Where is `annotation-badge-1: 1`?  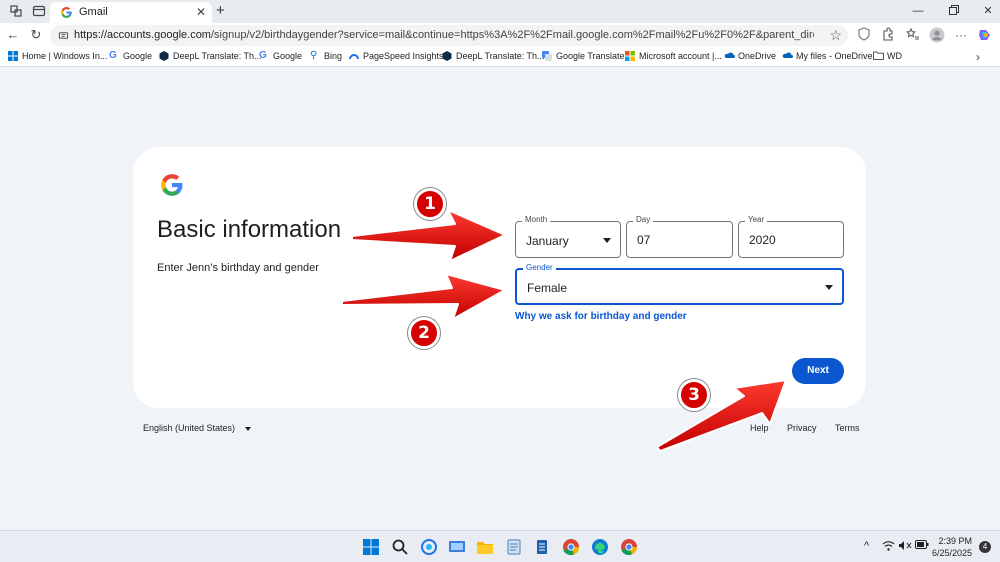
annotation-badge-1: 1 is located at coordinates (430, 204).